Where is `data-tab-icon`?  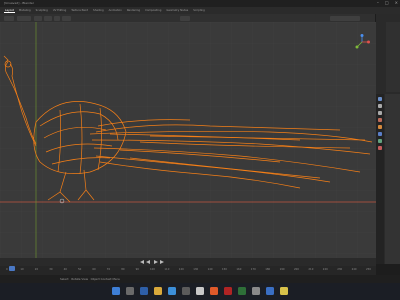
data-tab-icon is located at coordinates (380, 141).